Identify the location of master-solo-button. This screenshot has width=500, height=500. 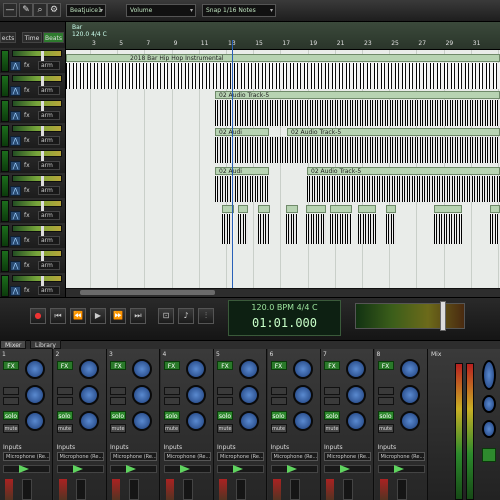
(489, 455).